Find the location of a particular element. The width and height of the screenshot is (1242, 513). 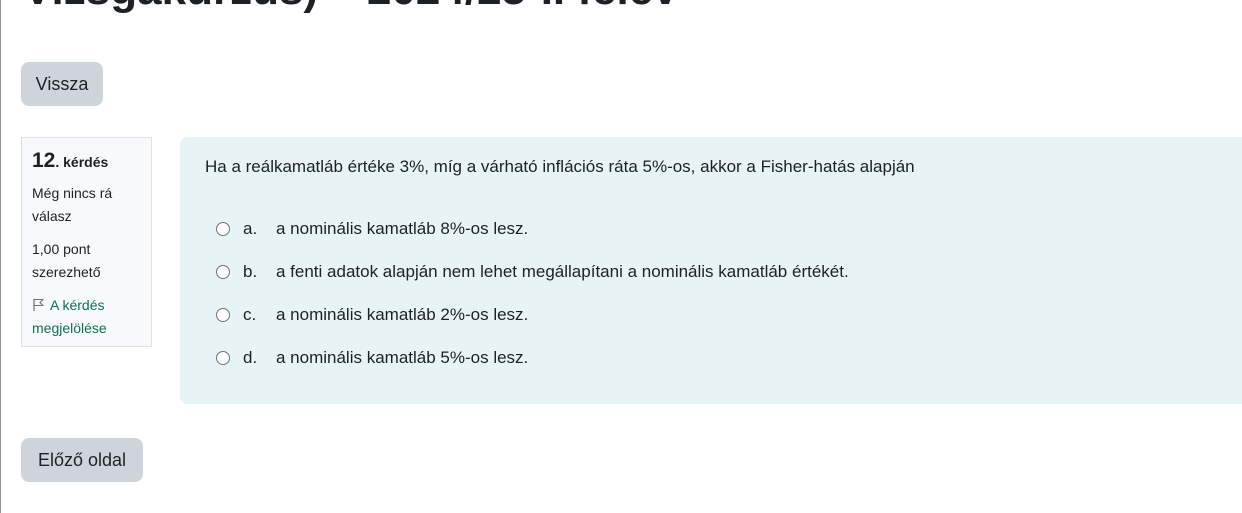

answer-letter: b. is located at coordinates (250, 271).